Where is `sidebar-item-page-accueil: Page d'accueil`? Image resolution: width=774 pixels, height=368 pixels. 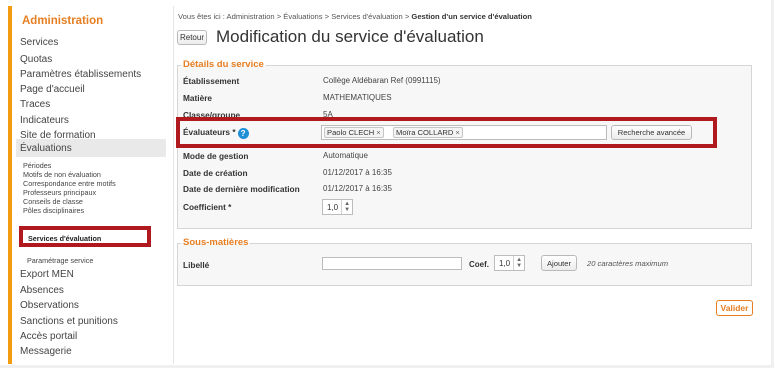 sidebar-item-page-accueil: Page d'accueil is located at coordinates (52, 89).